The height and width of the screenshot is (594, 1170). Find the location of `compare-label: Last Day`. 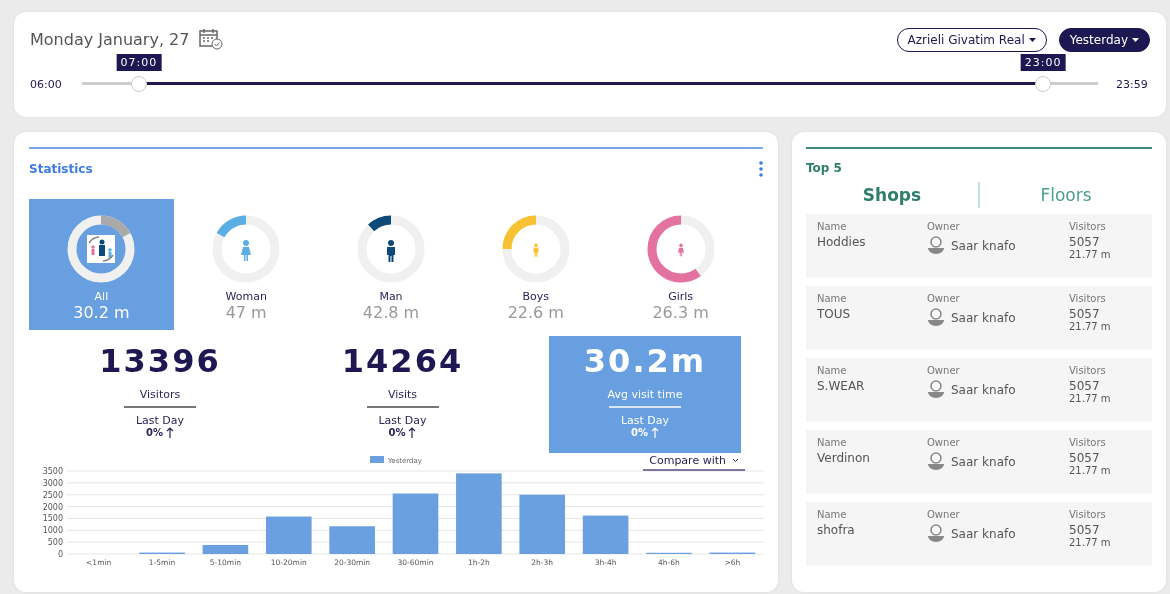

compare-label: Last Day is located at coordinates (402, 420).